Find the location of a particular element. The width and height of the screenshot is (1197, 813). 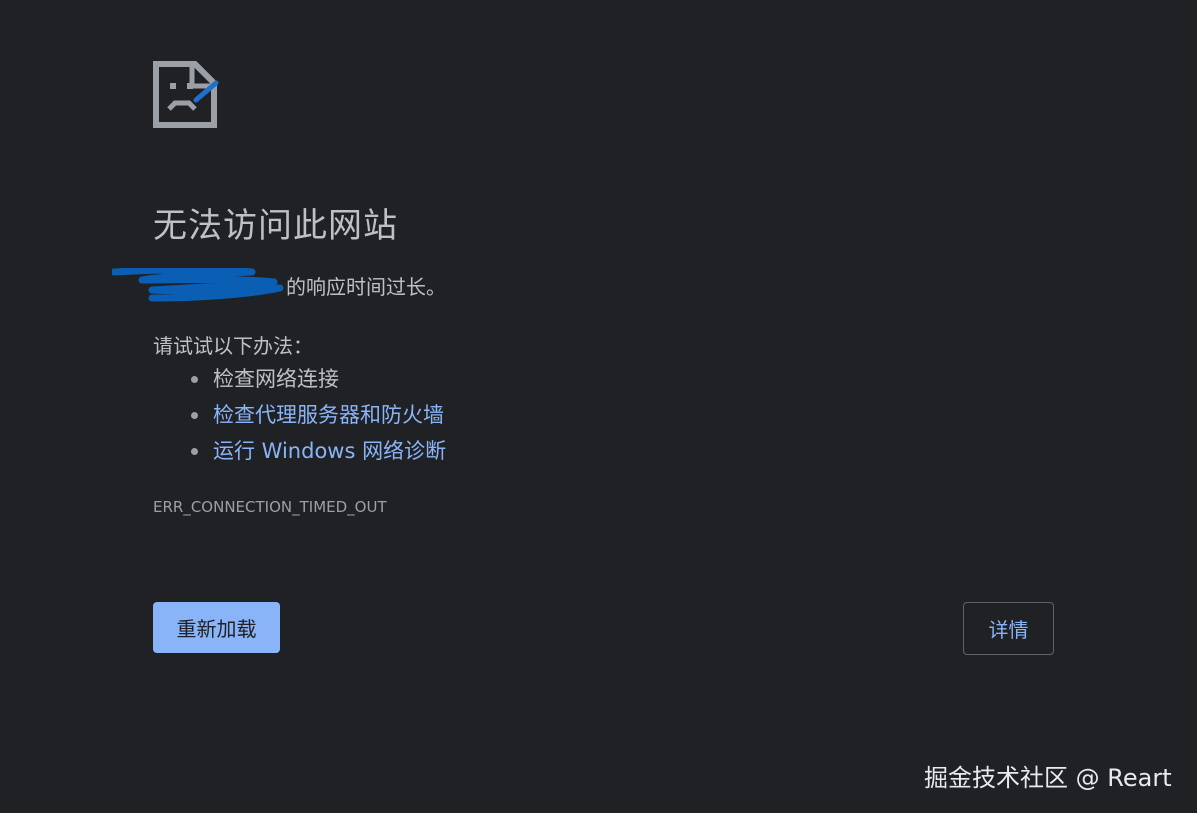

error-summary: 的响应时间过长。 is located at coordinates (279, 285).